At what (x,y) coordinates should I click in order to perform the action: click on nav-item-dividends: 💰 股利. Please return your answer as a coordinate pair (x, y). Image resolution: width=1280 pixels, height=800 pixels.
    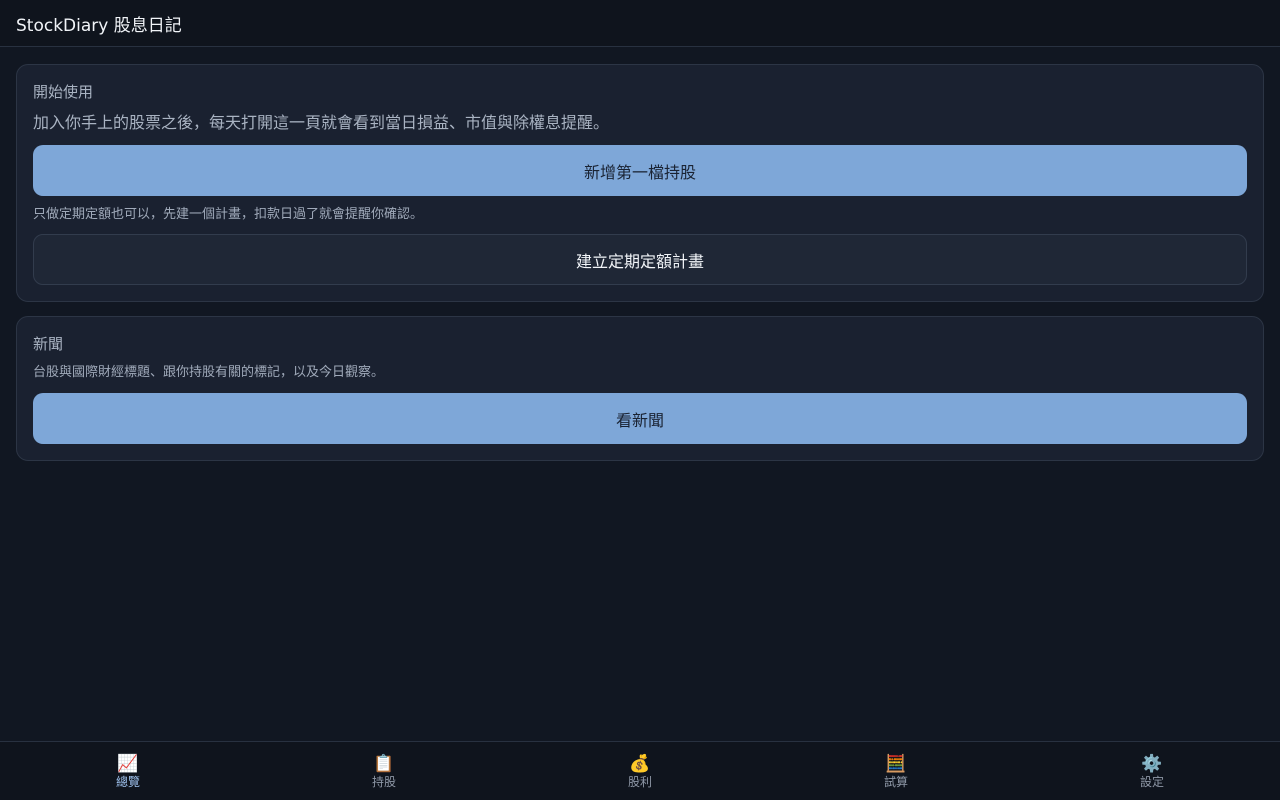
    Looking at the image, I should click on (640, 771).